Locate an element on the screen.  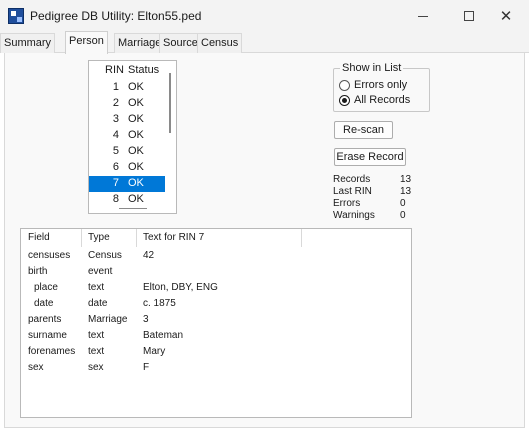
rin-list-item: 1 OK is located at coordinates (127, 88).